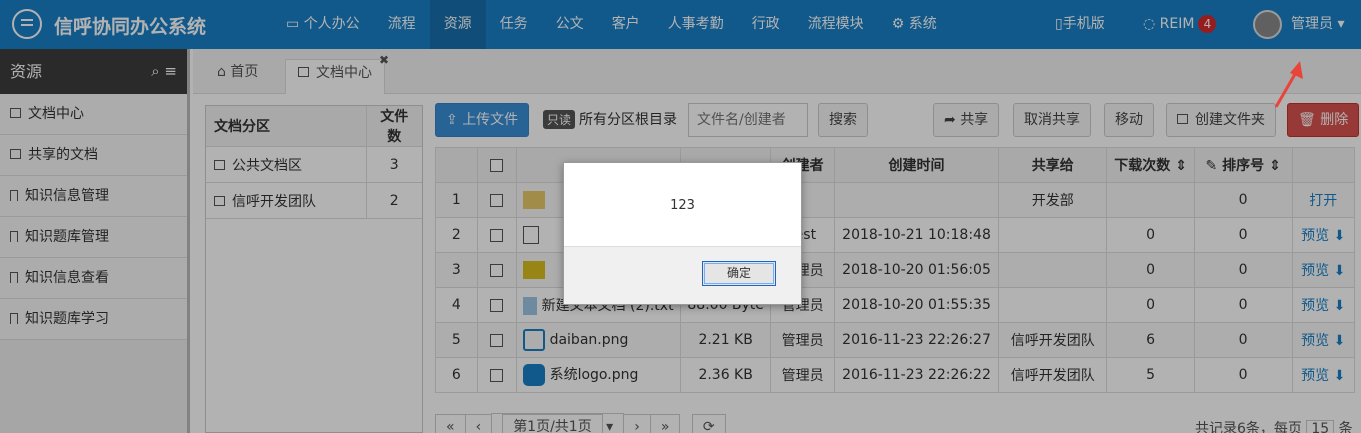 The image size is (1361, 433). What do you see at coordinates (682, 275) in the screenshot?
I see `dialog-footer: 确定` at bounding box center [682, 275].